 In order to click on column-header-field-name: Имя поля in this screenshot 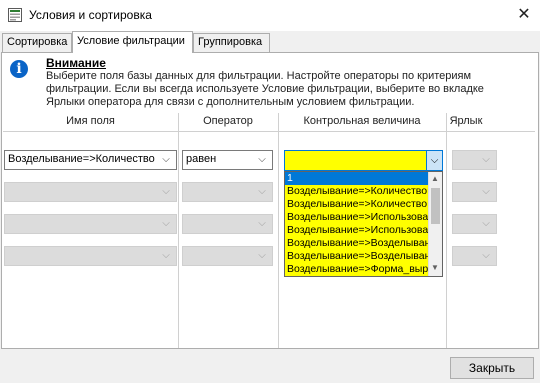, I will do `click(90, 121)`.